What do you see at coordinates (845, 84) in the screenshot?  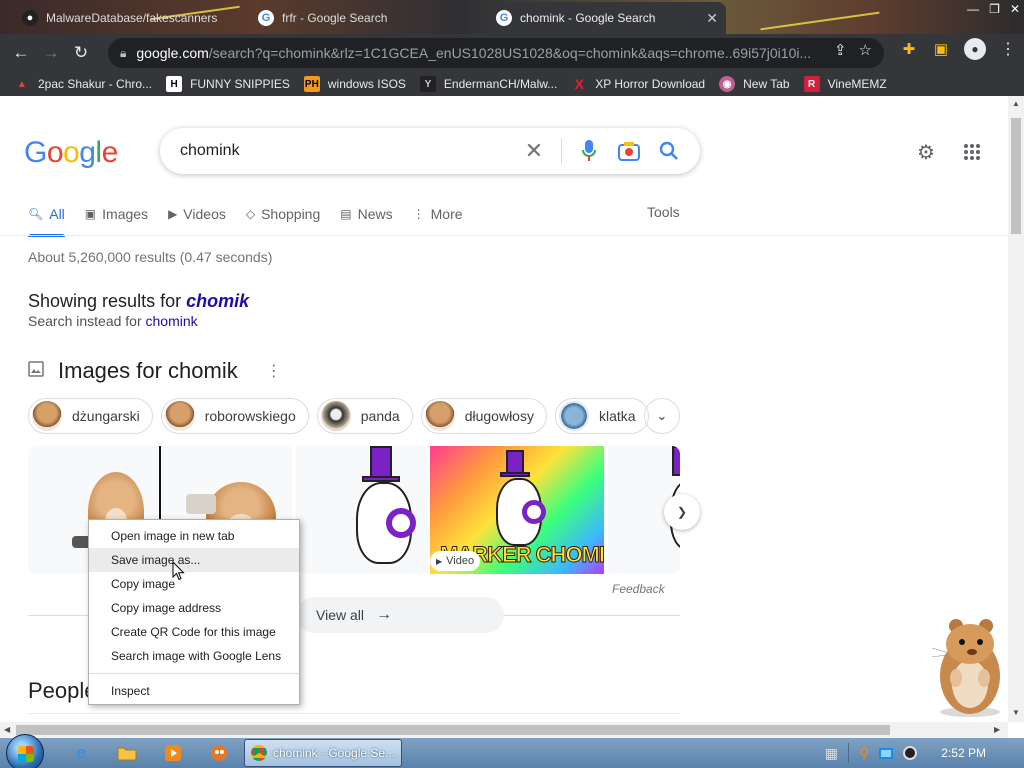 I see `bookmark-item: R VineMEMZ` at bounding box center [845, 84].